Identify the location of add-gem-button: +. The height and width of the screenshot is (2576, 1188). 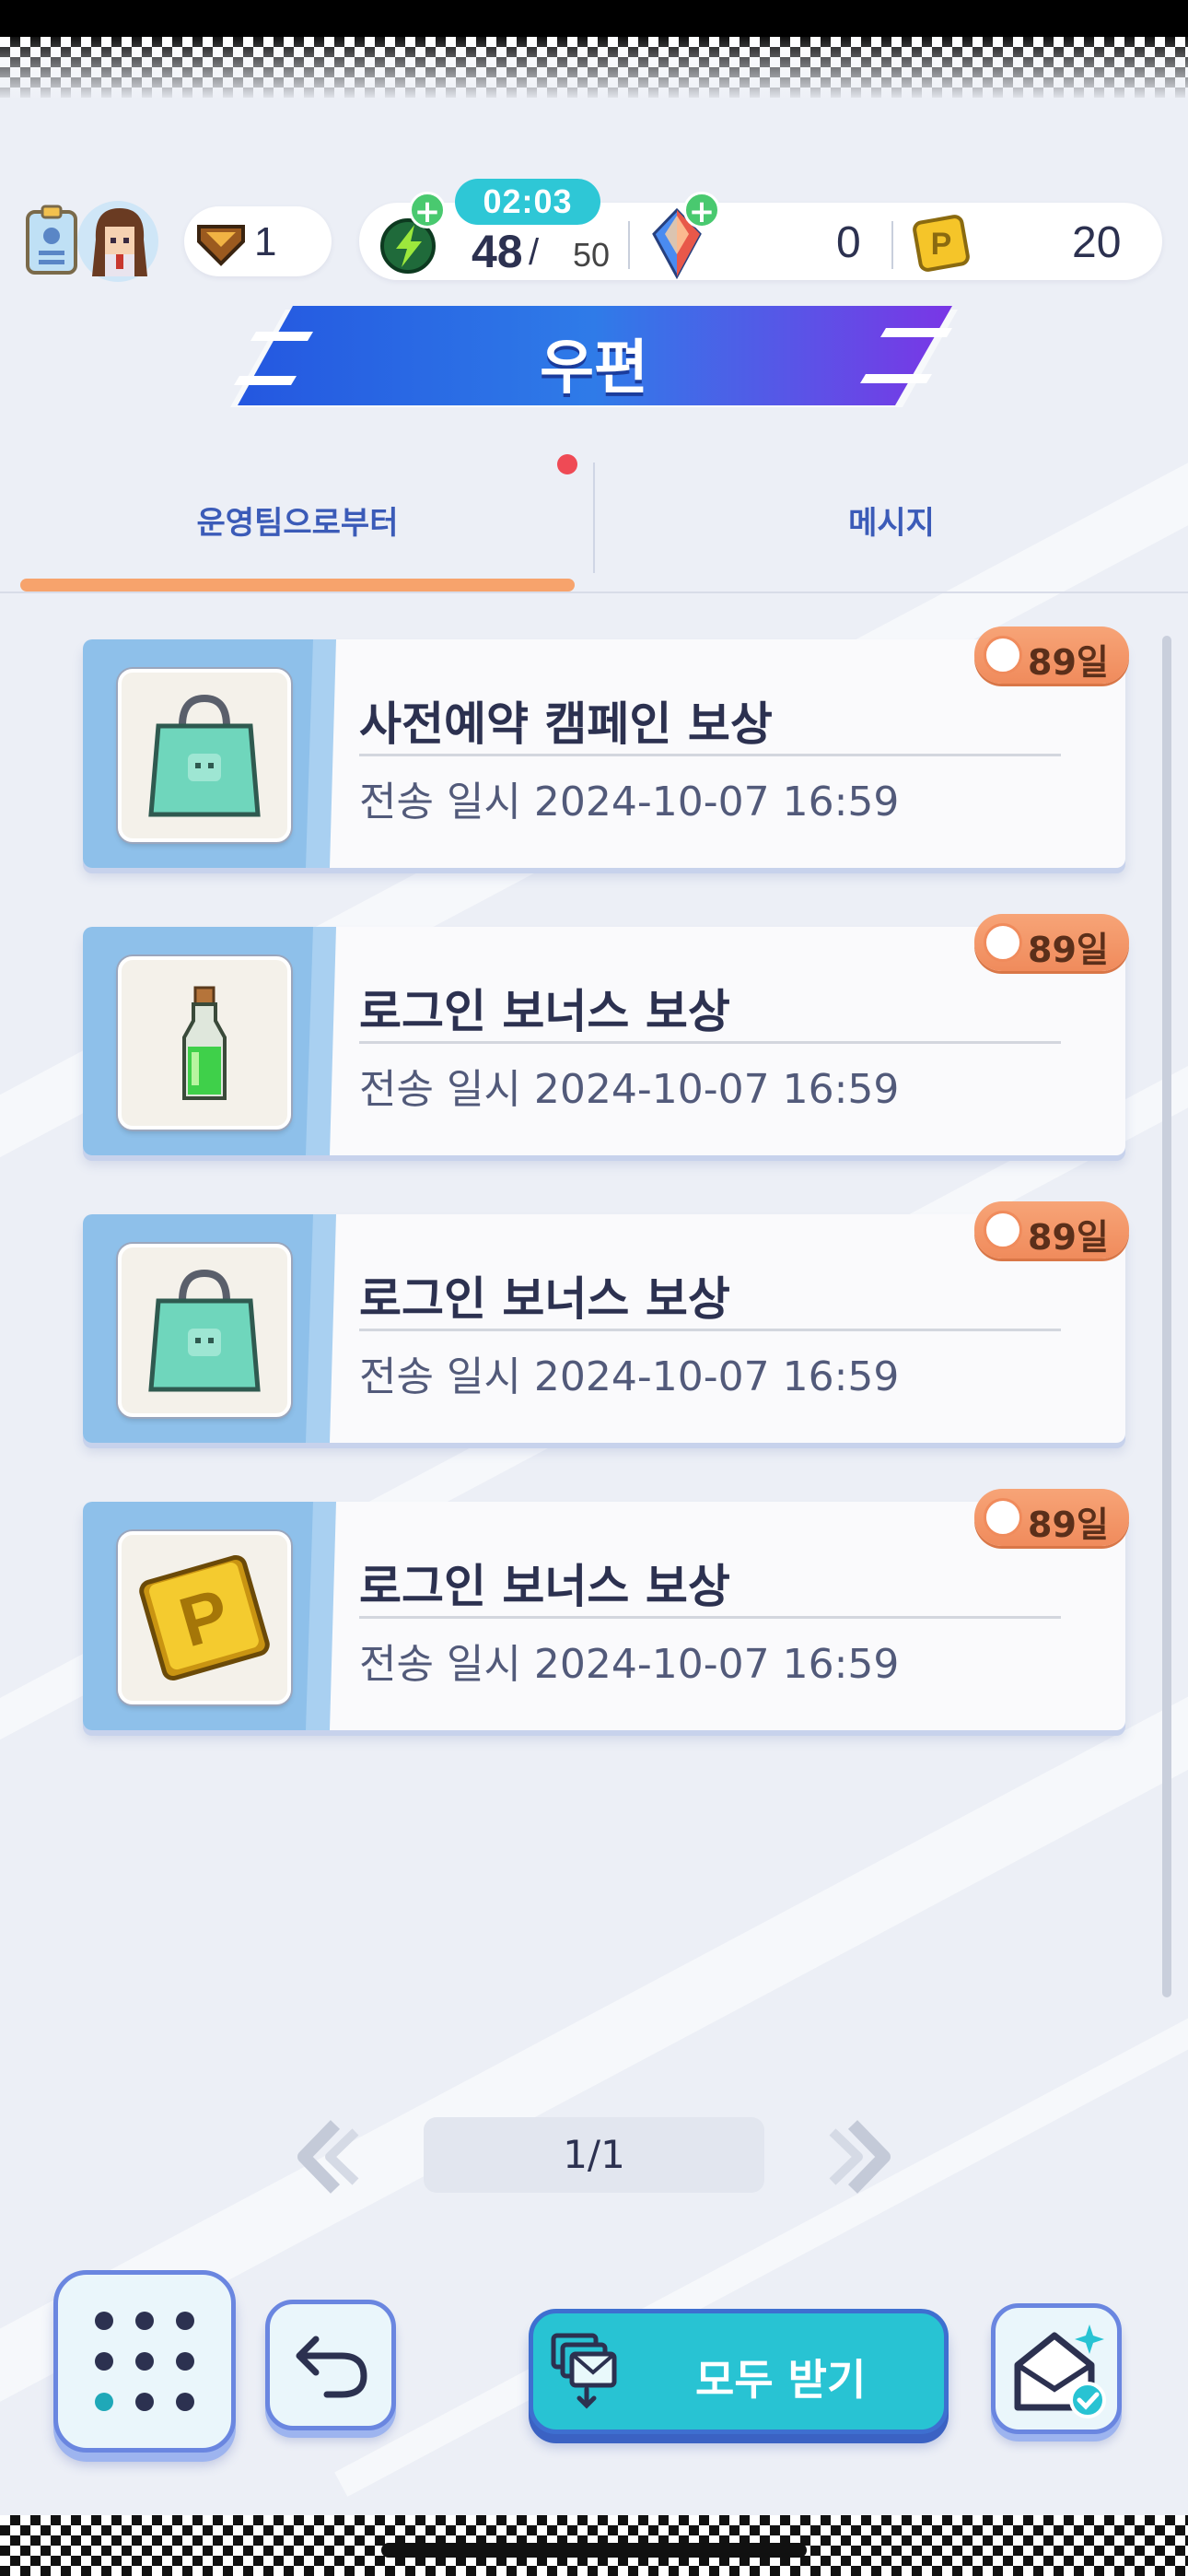
(701, 211).